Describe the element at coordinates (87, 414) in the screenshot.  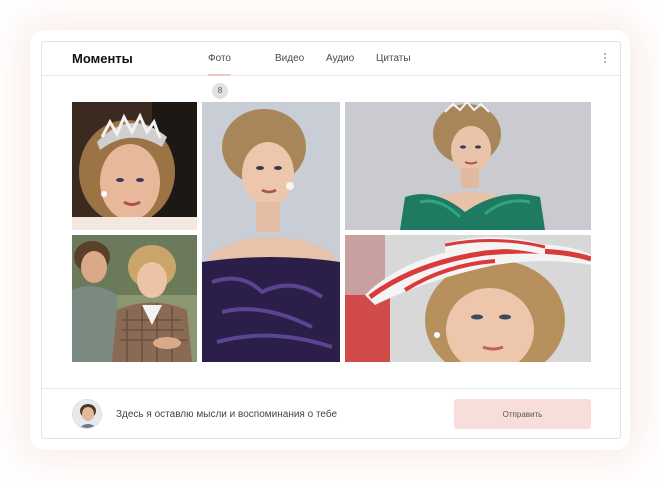
I see `avatar` at that location.